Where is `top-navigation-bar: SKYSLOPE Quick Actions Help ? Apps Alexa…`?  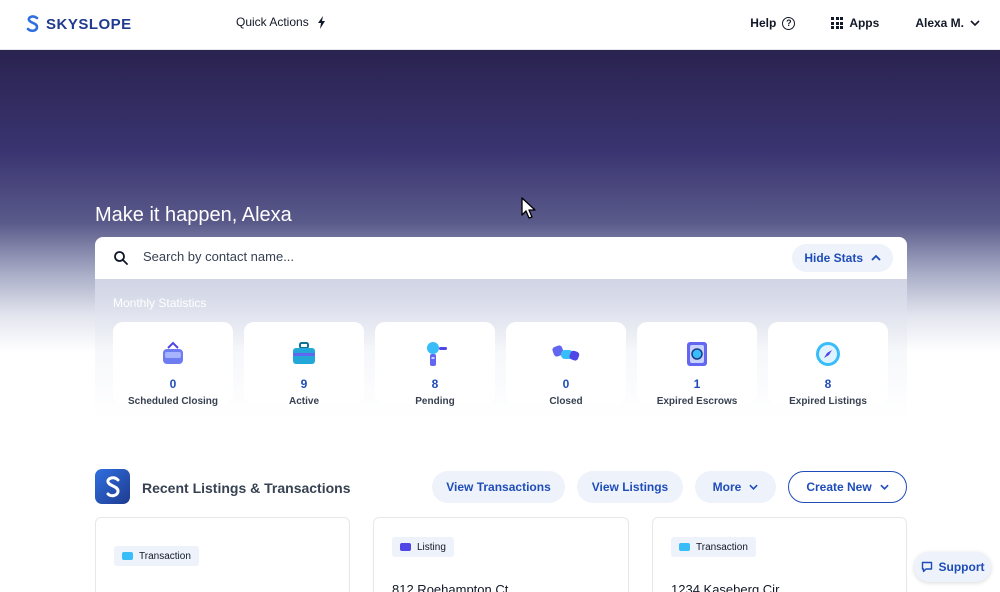
top-navigation-bar: SKYSLOPE Quick Actions Help ? Apps Alexa… is located at coordinates (500, 25).